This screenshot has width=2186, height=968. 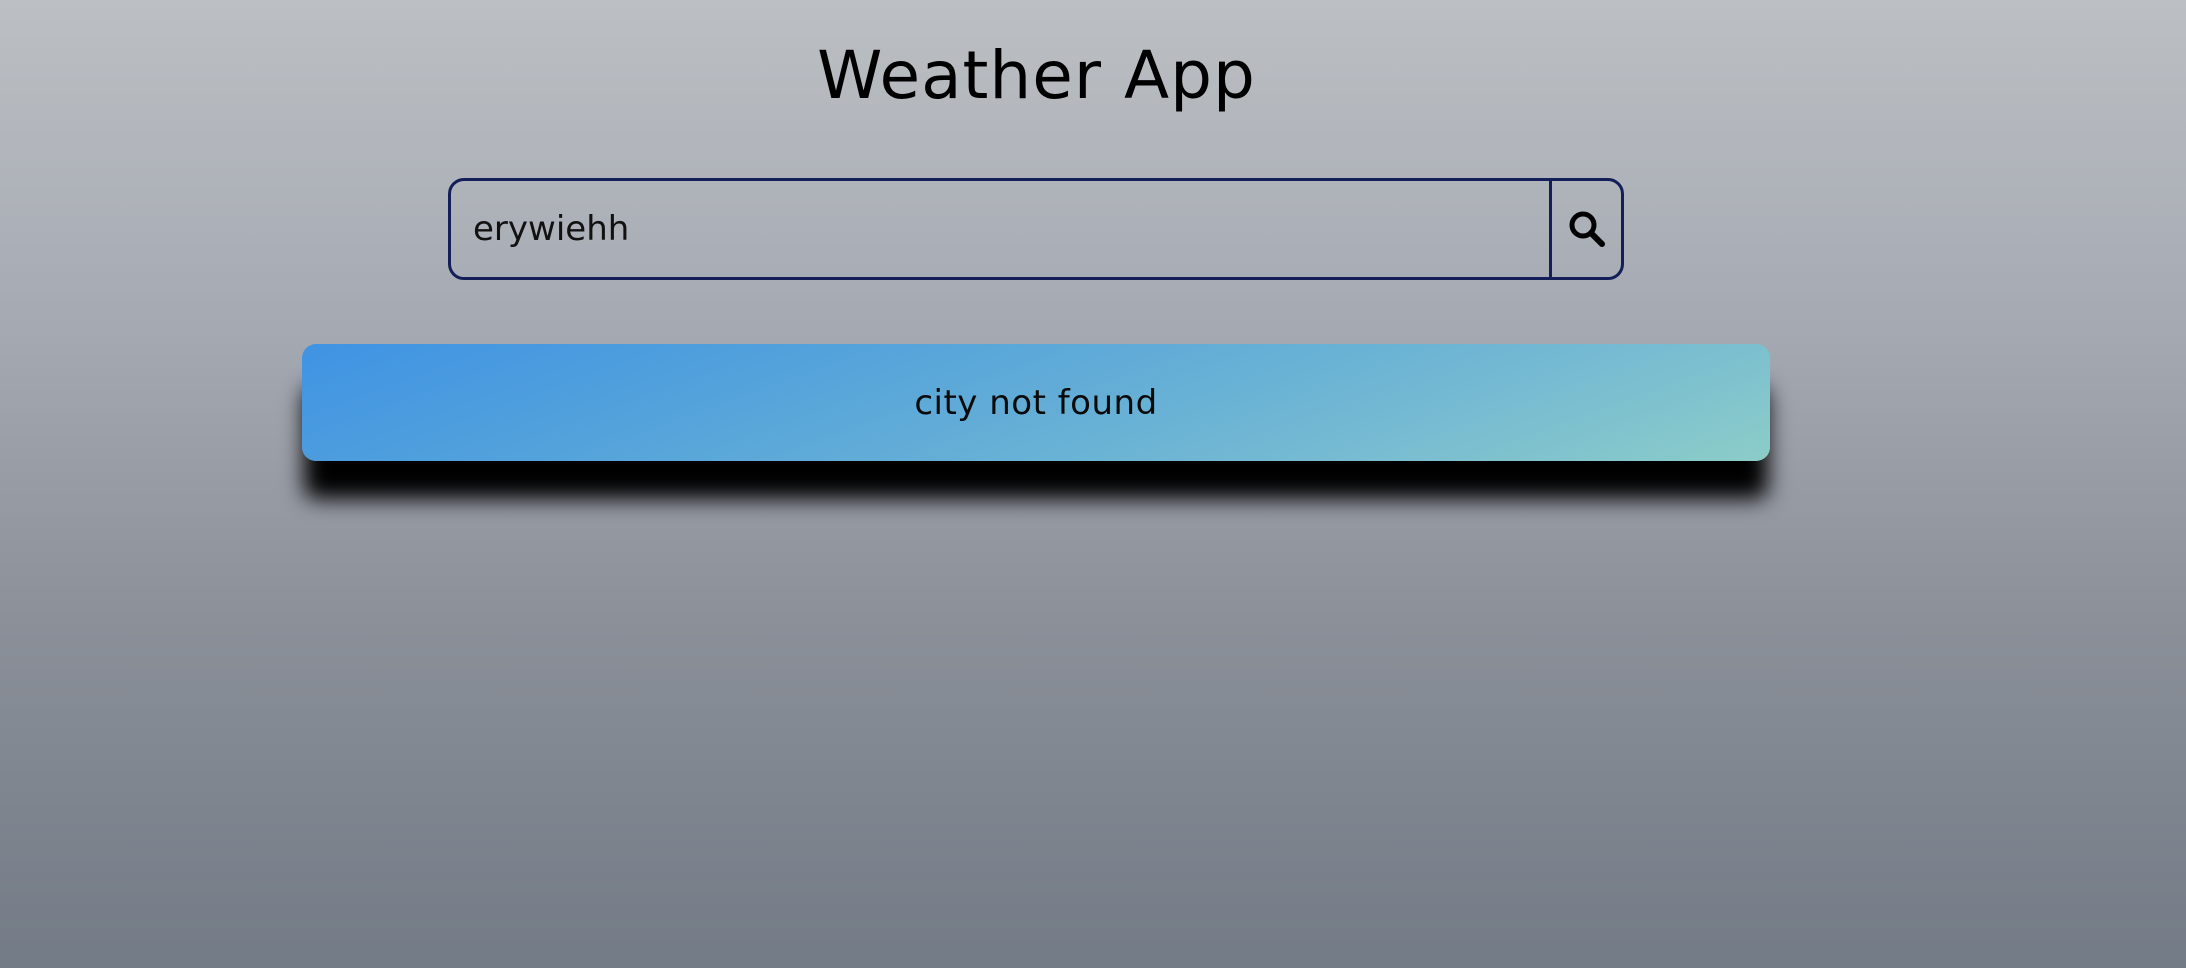 I want to click on search-icon, so click(x=1587, y=229).